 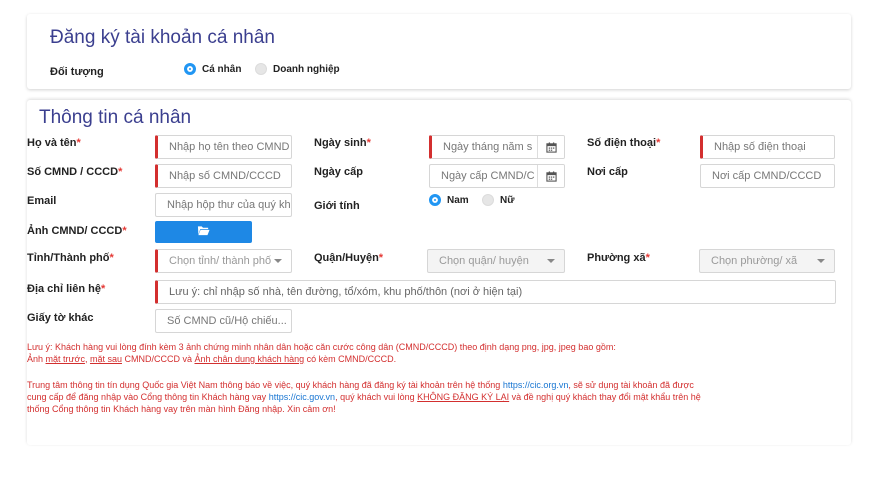 I want to click on mat-sau-link: mặt sau, so click(x=106, y=359).